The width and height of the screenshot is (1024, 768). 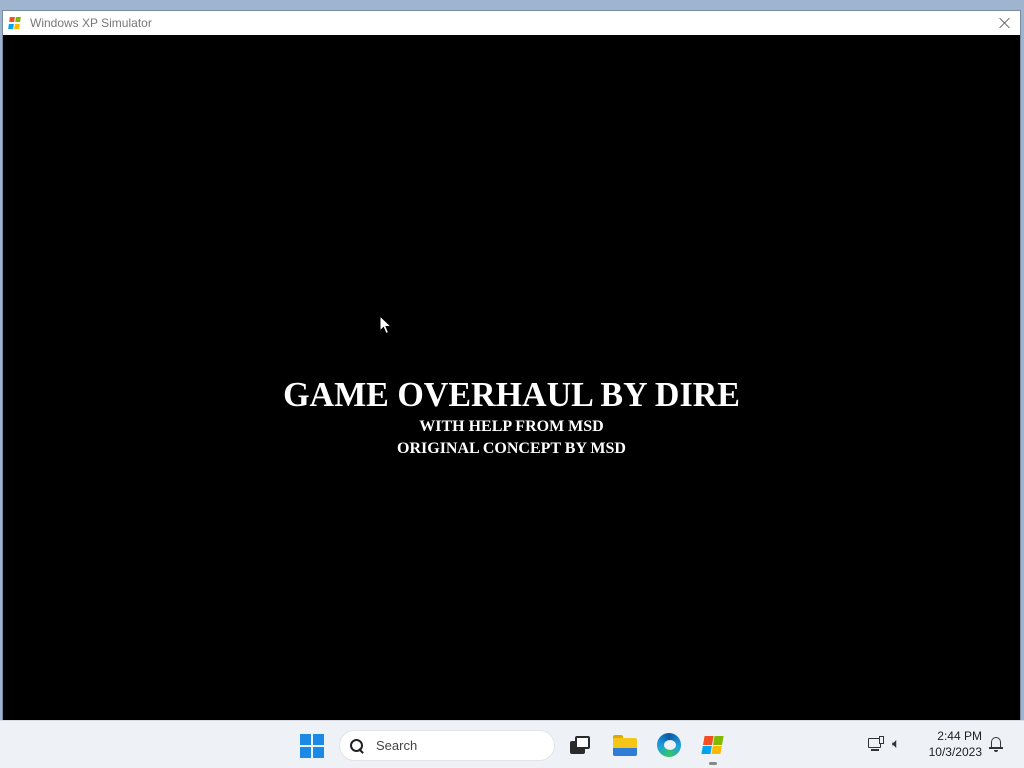 What do you see at coordinates (511, 23) in the screenshot?
I see `title-bar: Windows XP Simulator` at bounding box center [511, 23].